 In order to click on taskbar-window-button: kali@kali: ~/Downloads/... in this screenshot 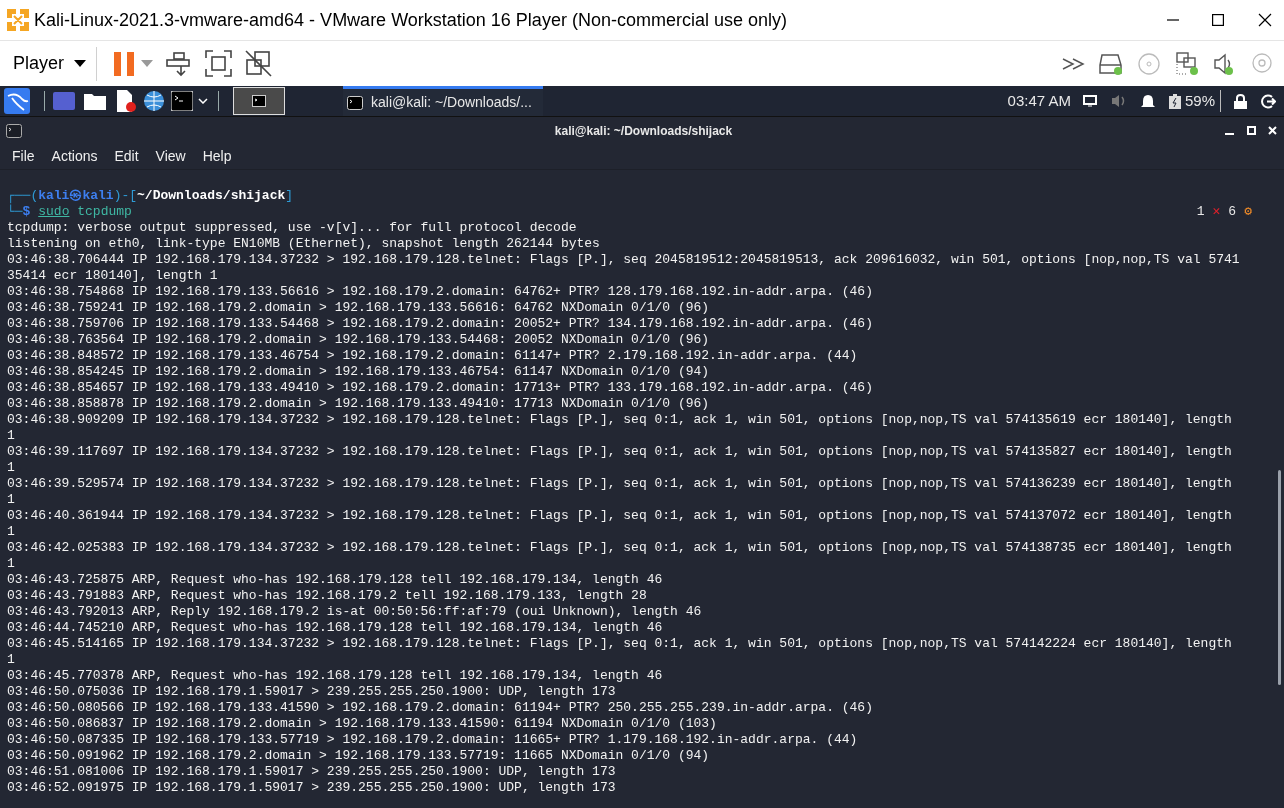, I will do `click(443, 101)`.